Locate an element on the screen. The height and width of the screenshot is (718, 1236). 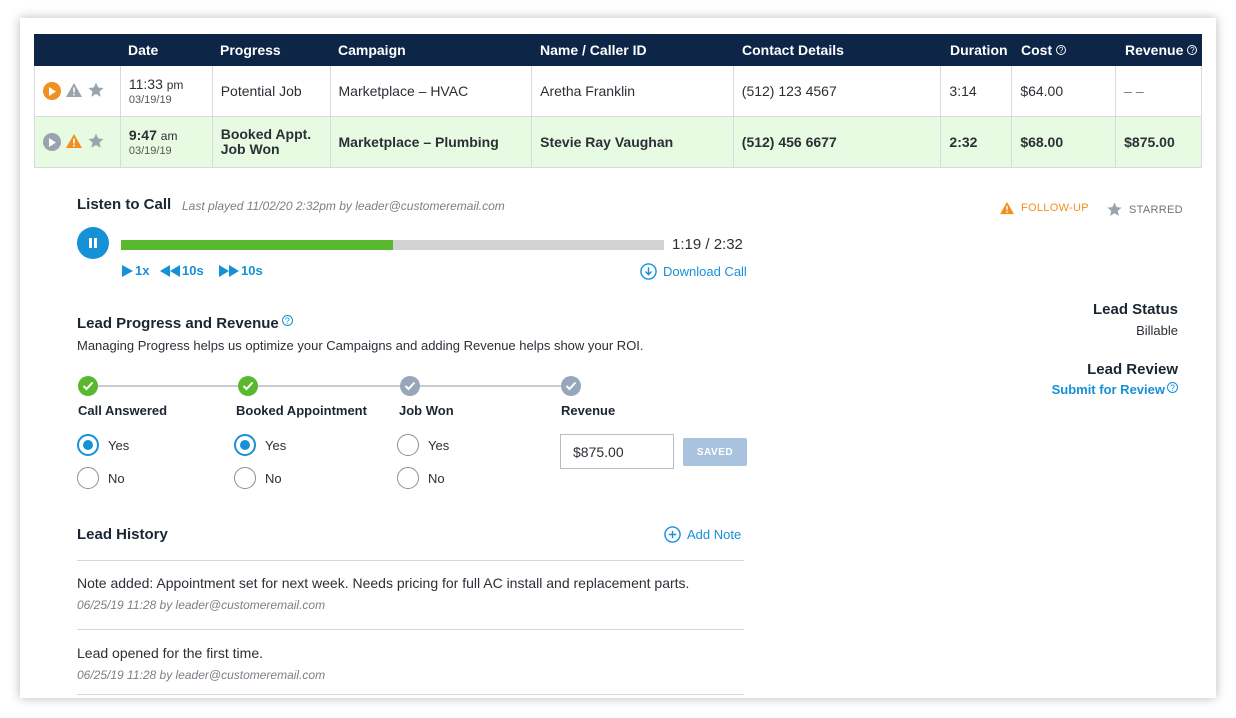
header-revenue-label: Revenue is located at coordinates (1154, 50).